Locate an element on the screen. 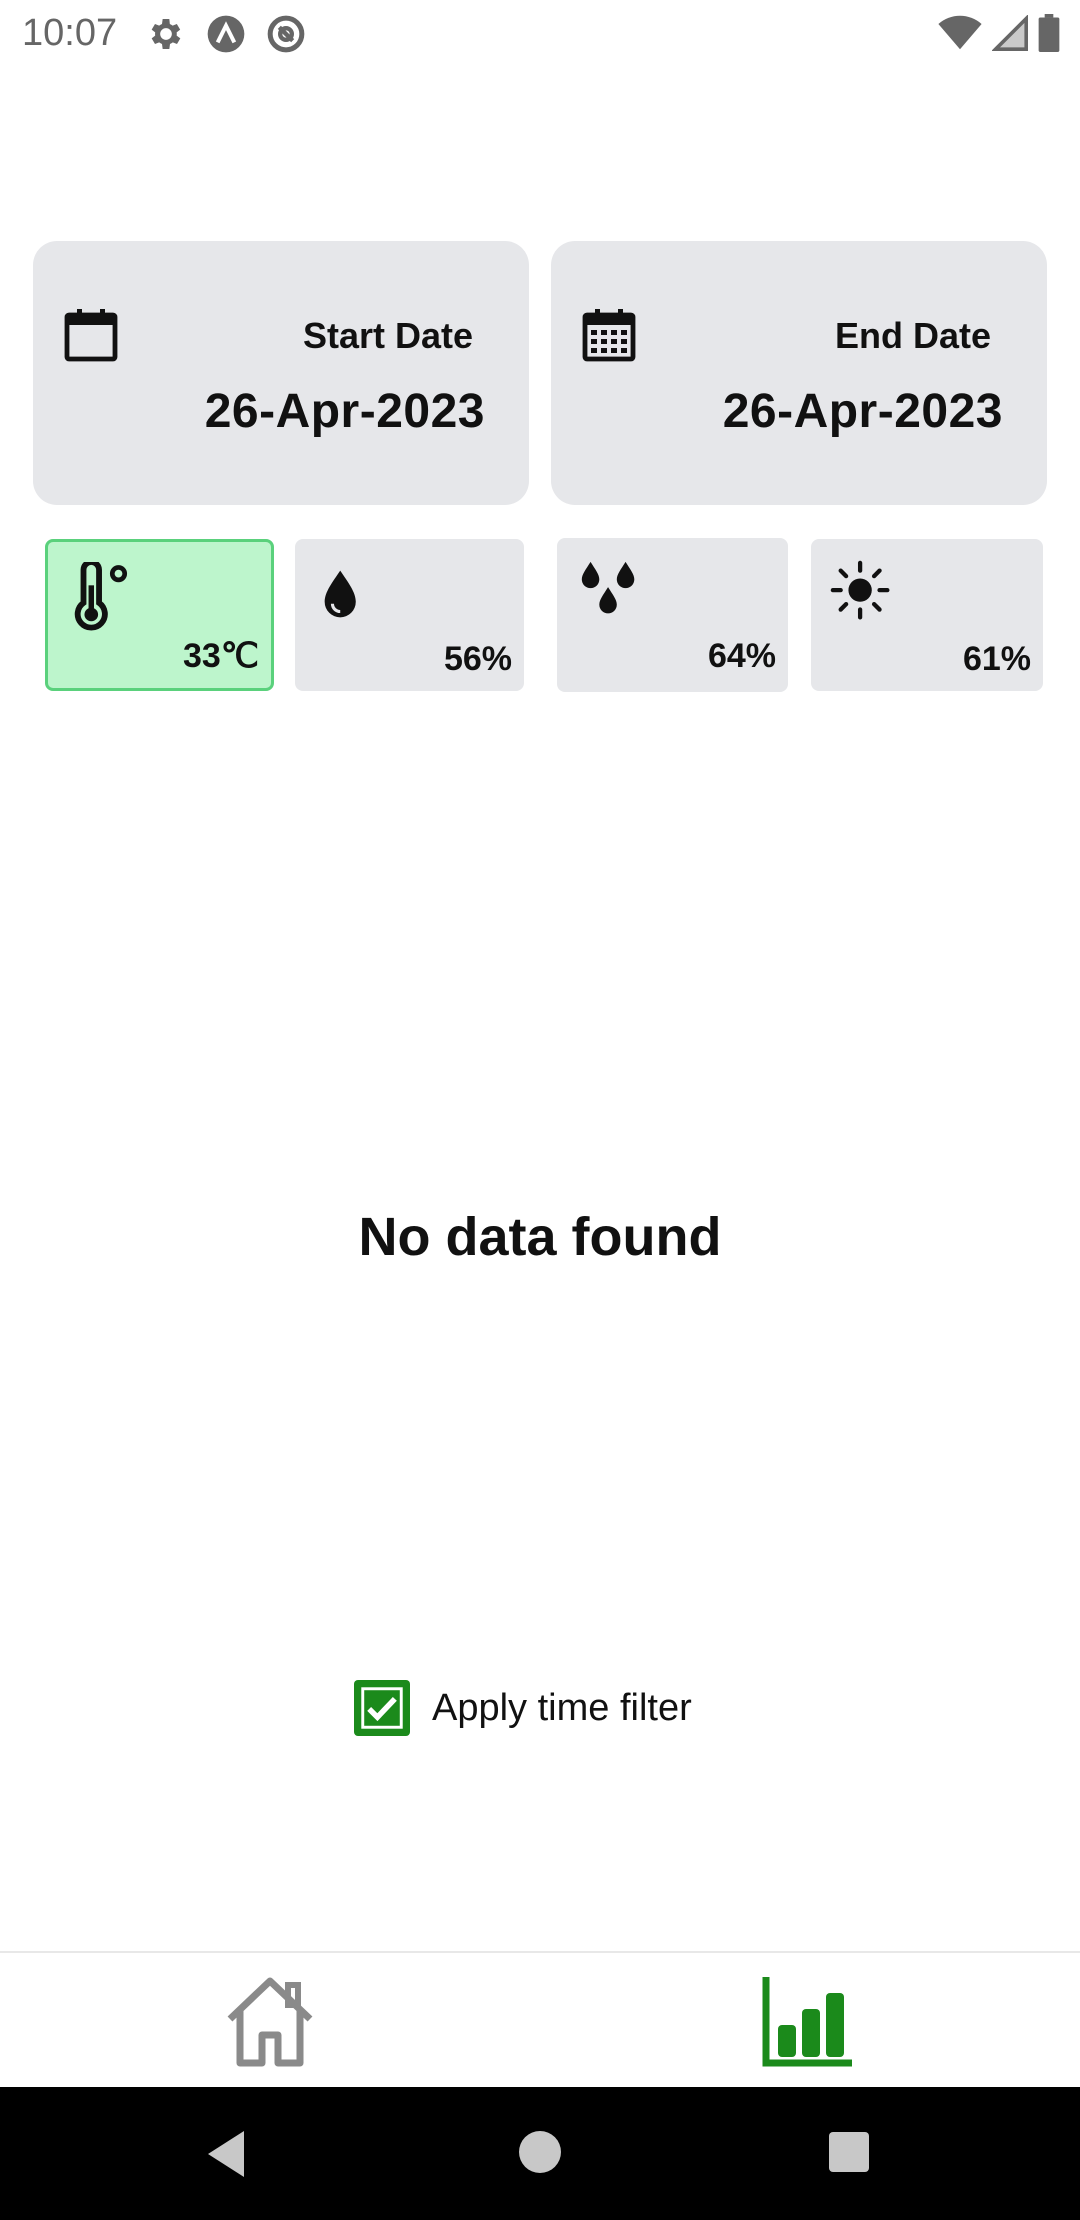 The height and width of the screenshot is (2220, 1080). time-filter-checkbox is located at coordinates (382, 1708).